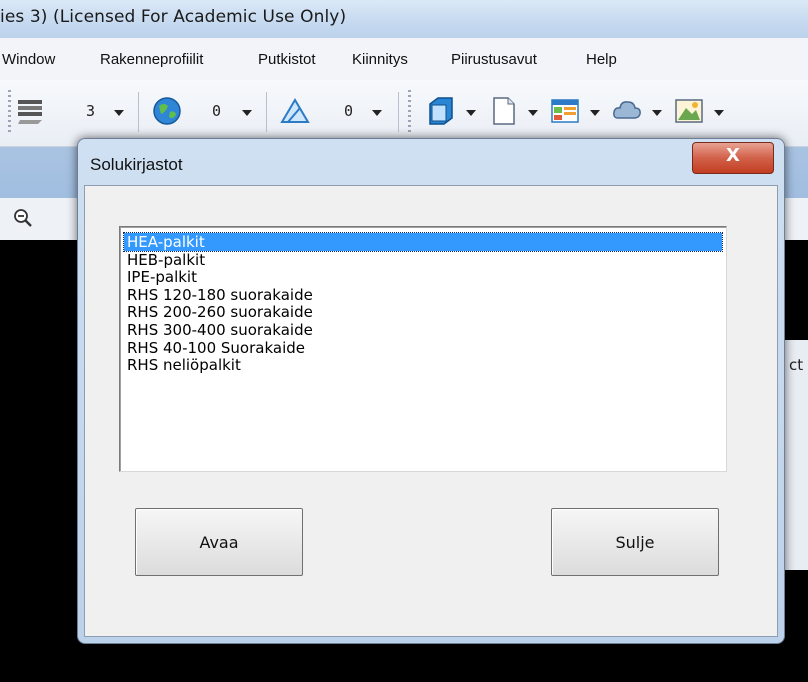 The image size is (808, 682). What do you see at coordinates (217, 111) in the screenshot?
I see `color-value: 0` at bounding box center [217, 111].